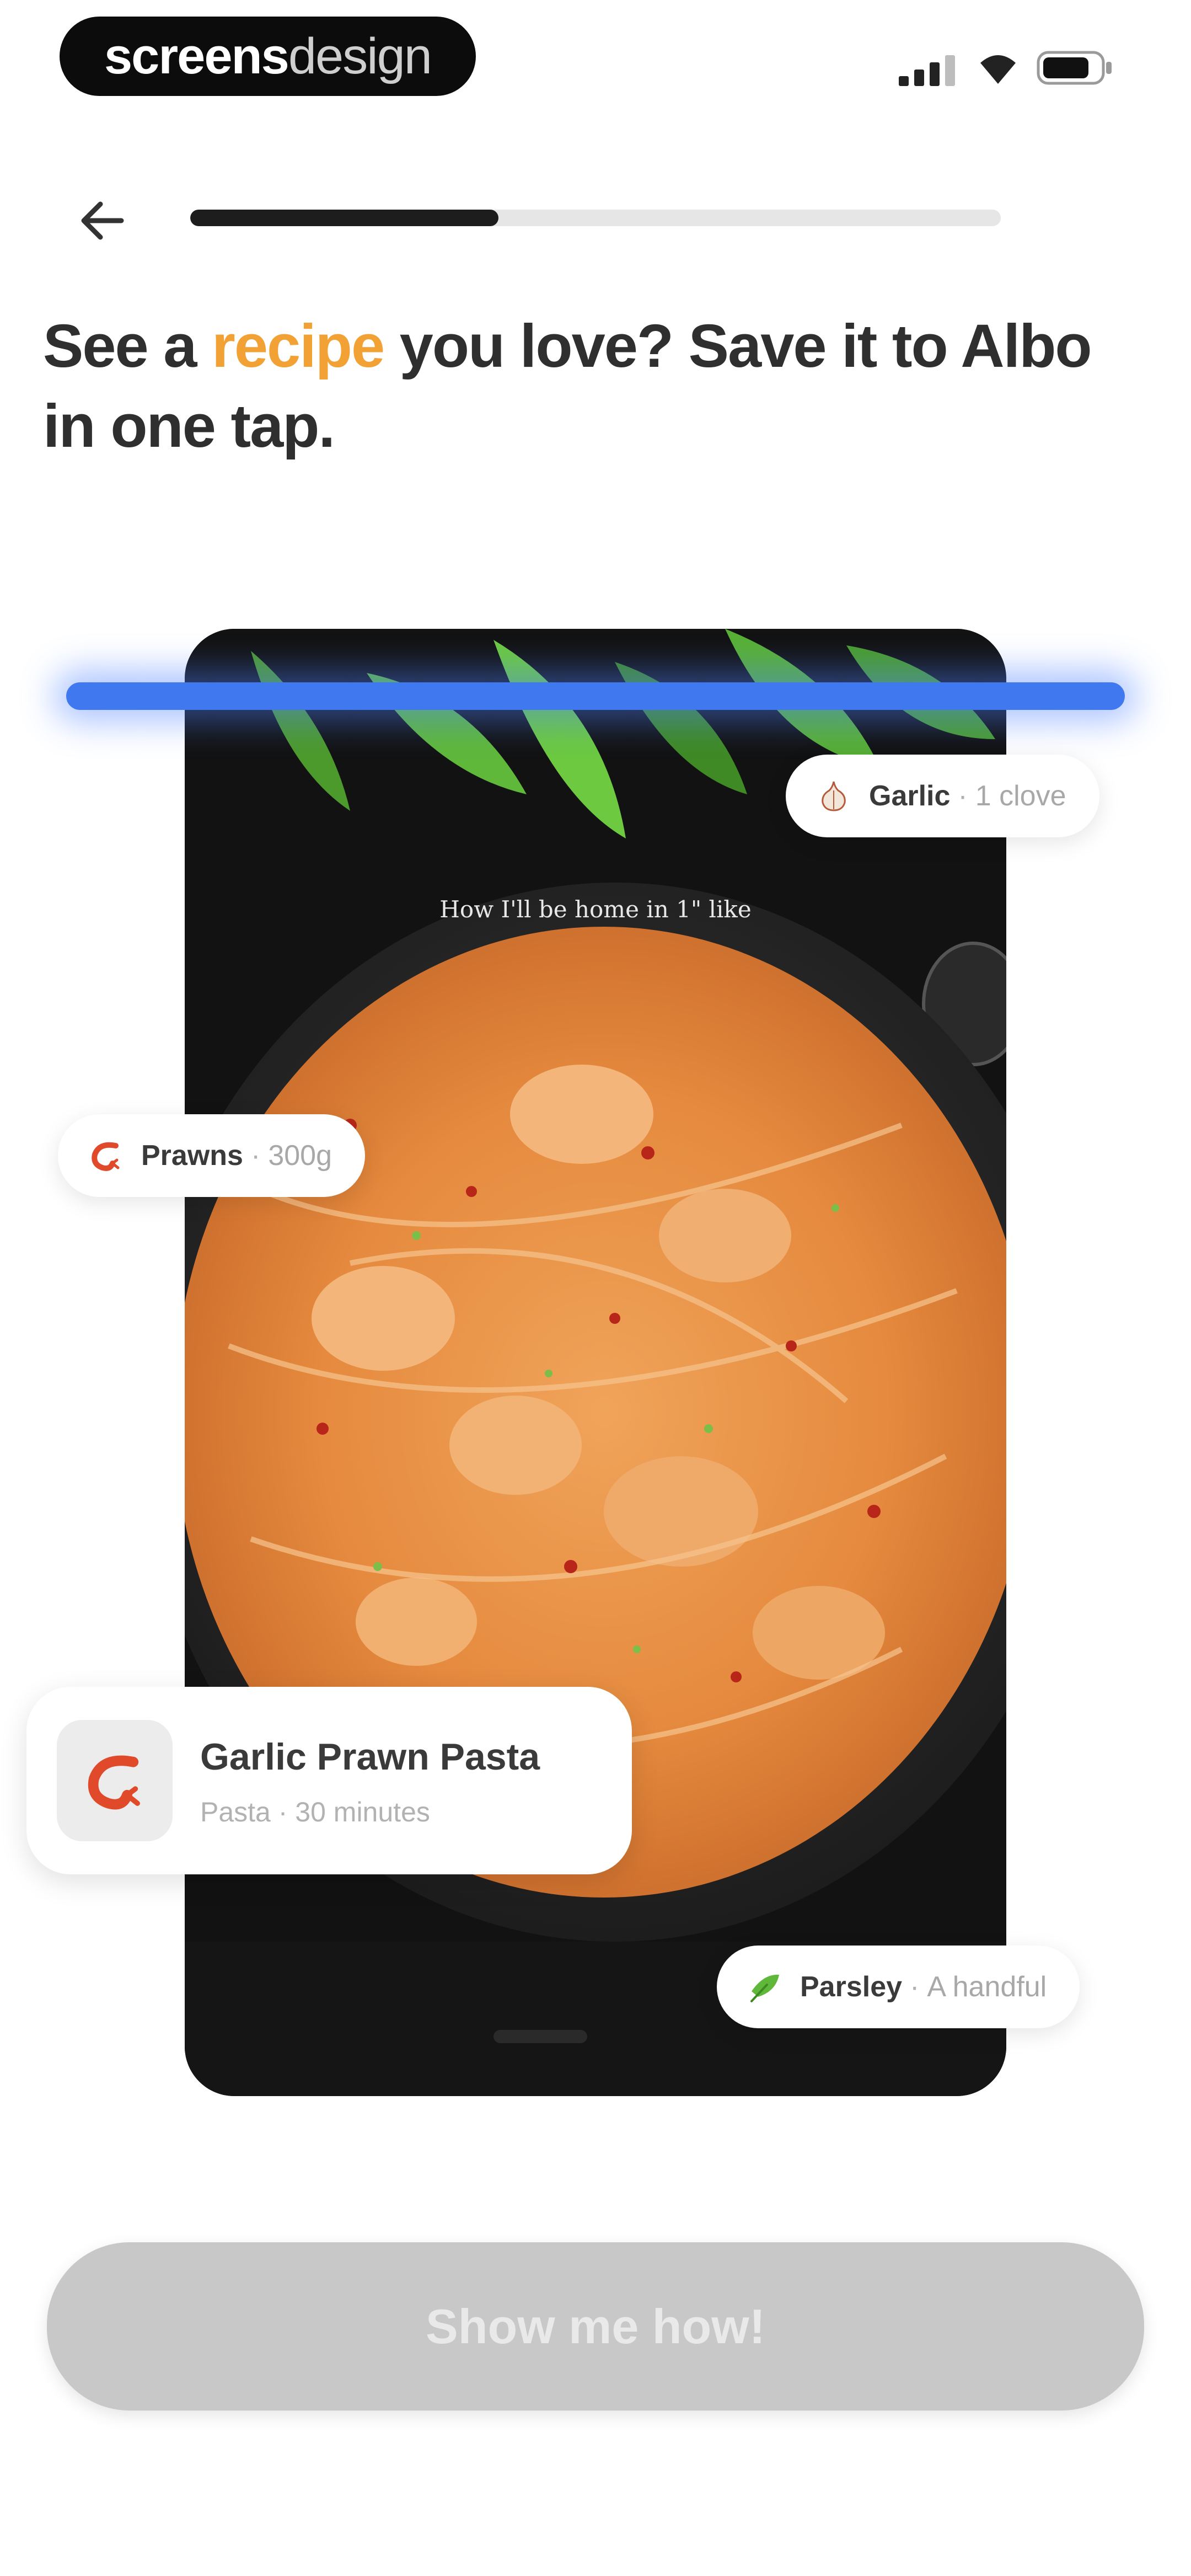 This screenshot has width=1191, height=2576. Describe the element at coordinates (300, 1156) in the screenshot. I see `ingredient-quantity: 300g` at that location.